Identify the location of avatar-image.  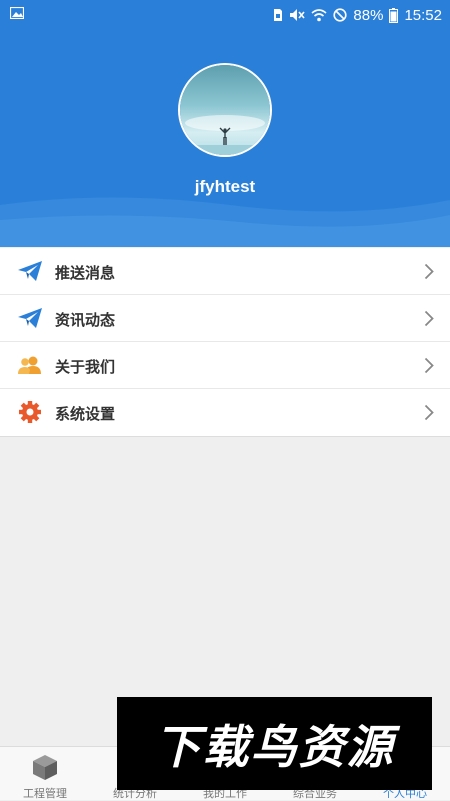
(225, 110).